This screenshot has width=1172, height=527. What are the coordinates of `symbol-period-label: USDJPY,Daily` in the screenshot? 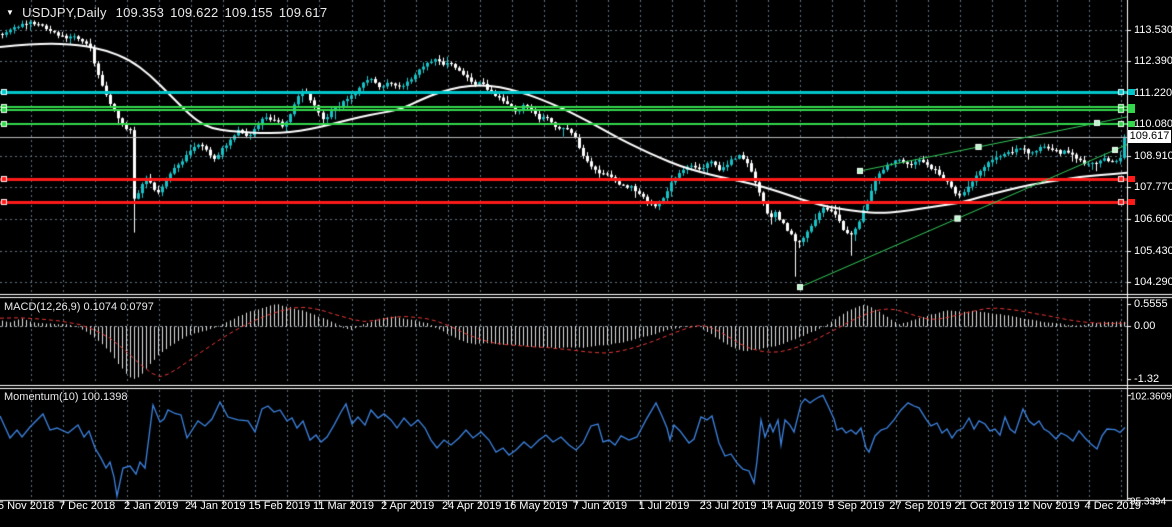 It's located at (64, 12).